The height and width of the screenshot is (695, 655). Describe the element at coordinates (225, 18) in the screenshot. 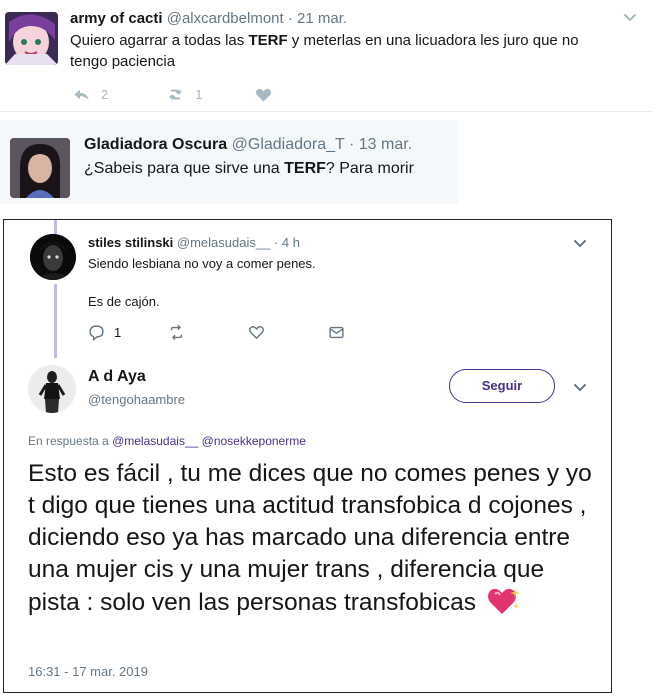

I see `handle: @alxcardbelmont` at that location.